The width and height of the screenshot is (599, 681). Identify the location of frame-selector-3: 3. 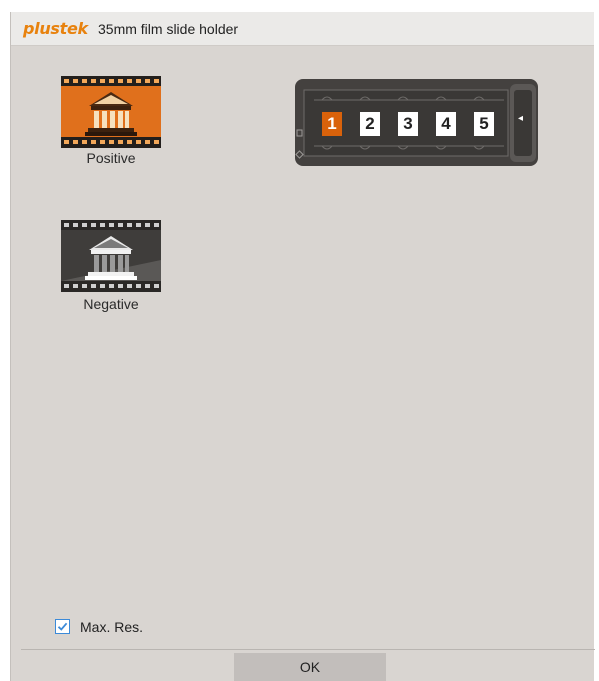
(408, 124).